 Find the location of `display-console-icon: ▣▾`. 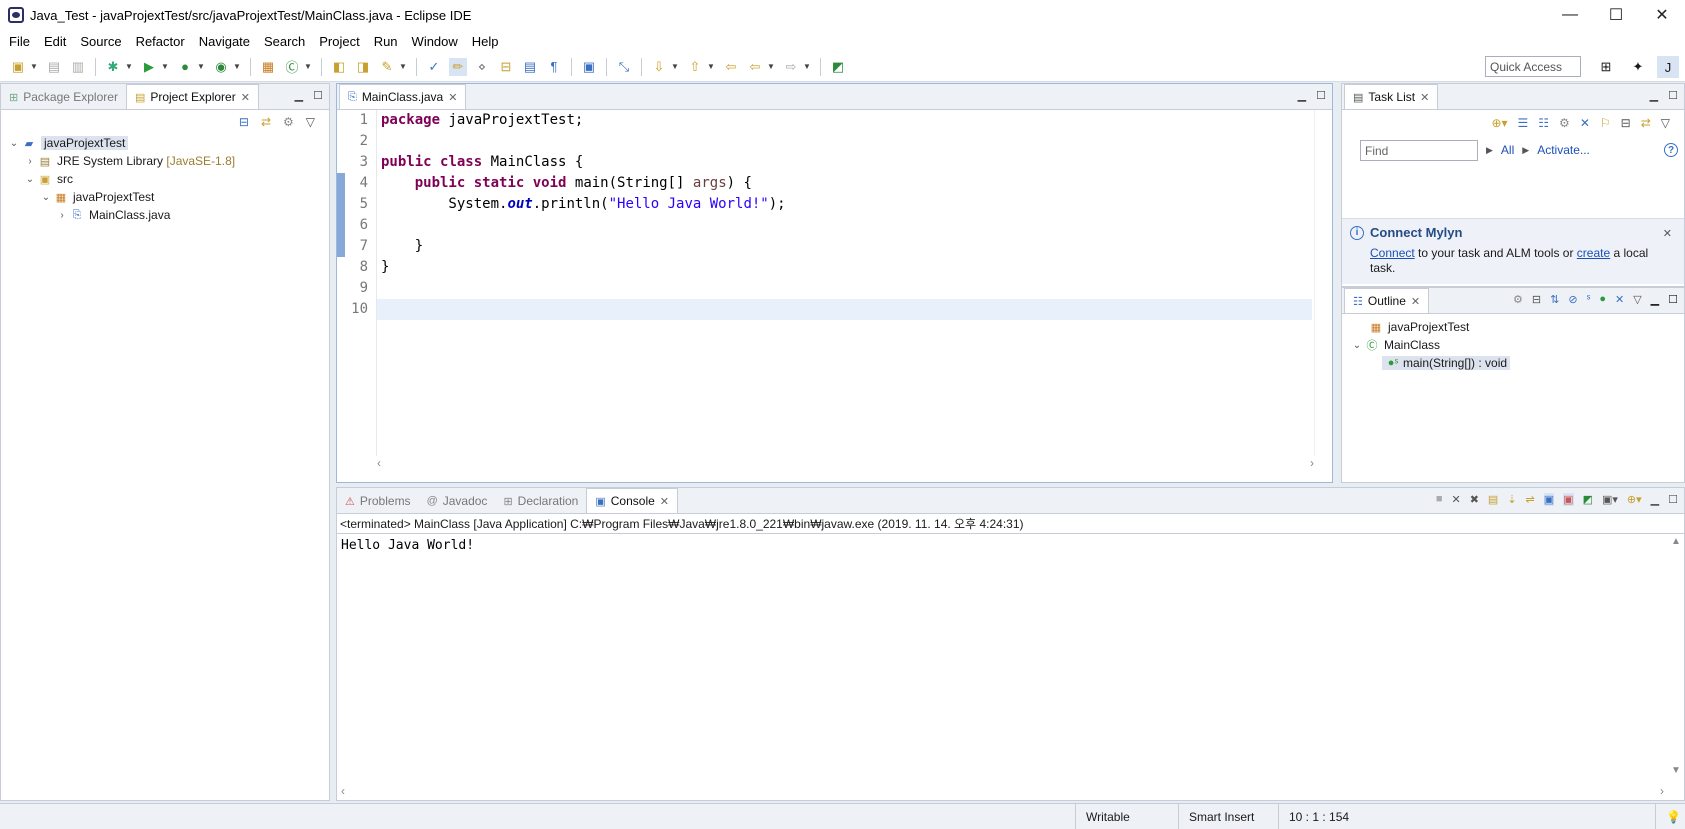

display-console-icon: ▣▾ is located at coordinates (1610, 499).